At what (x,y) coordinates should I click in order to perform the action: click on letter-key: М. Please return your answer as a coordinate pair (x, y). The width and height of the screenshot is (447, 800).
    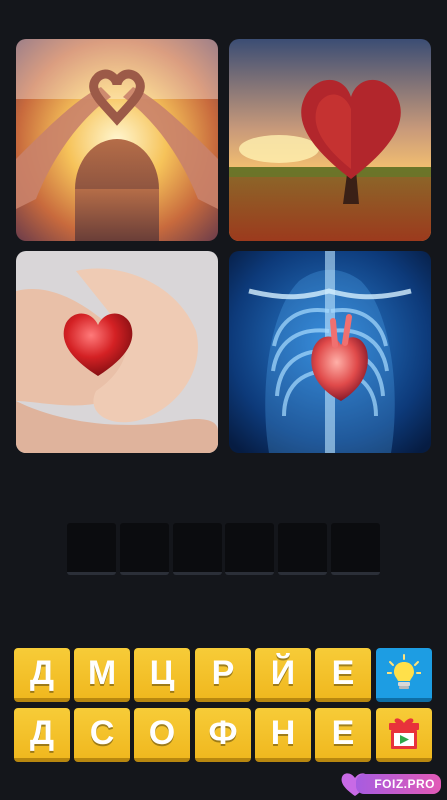
    Looking at the image, I should click on (102, 675).